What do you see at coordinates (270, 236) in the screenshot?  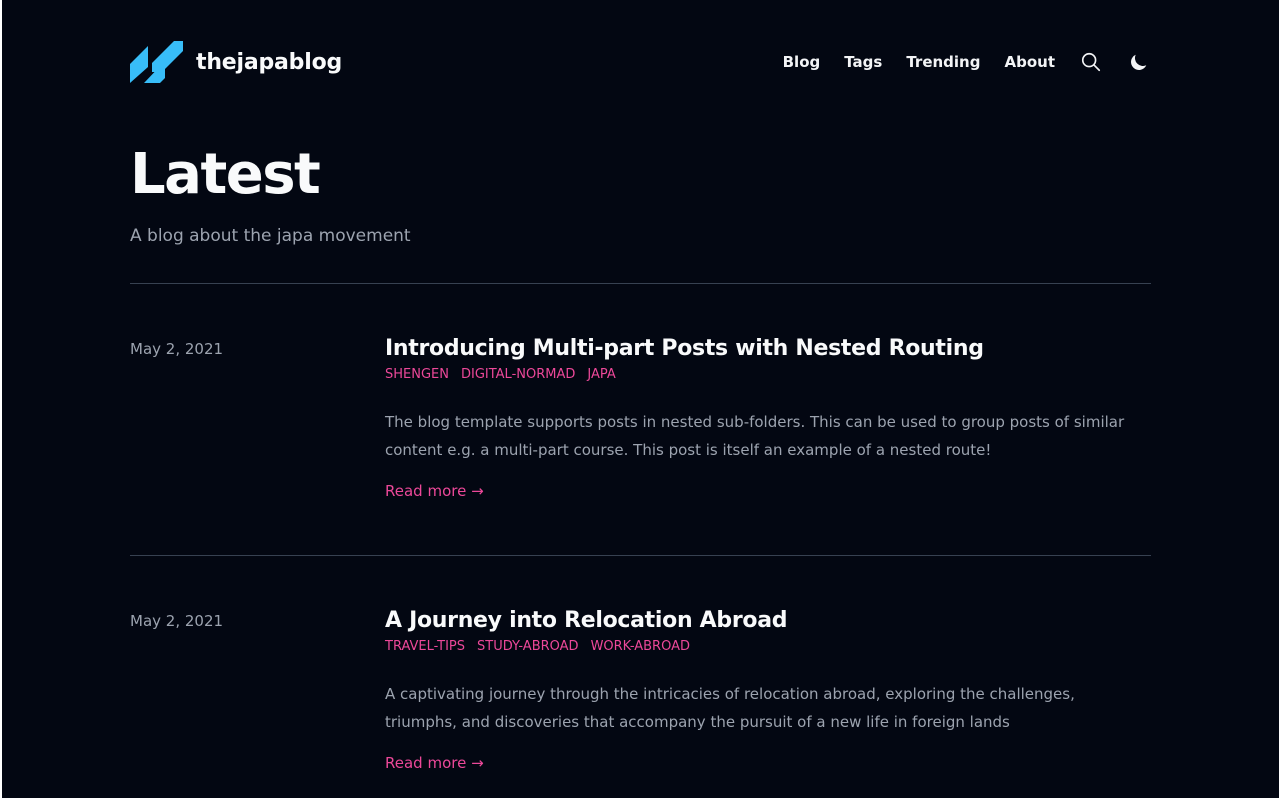 I see `page-subtitle: A blog about the japa movement` at bounding box center [270, 236].